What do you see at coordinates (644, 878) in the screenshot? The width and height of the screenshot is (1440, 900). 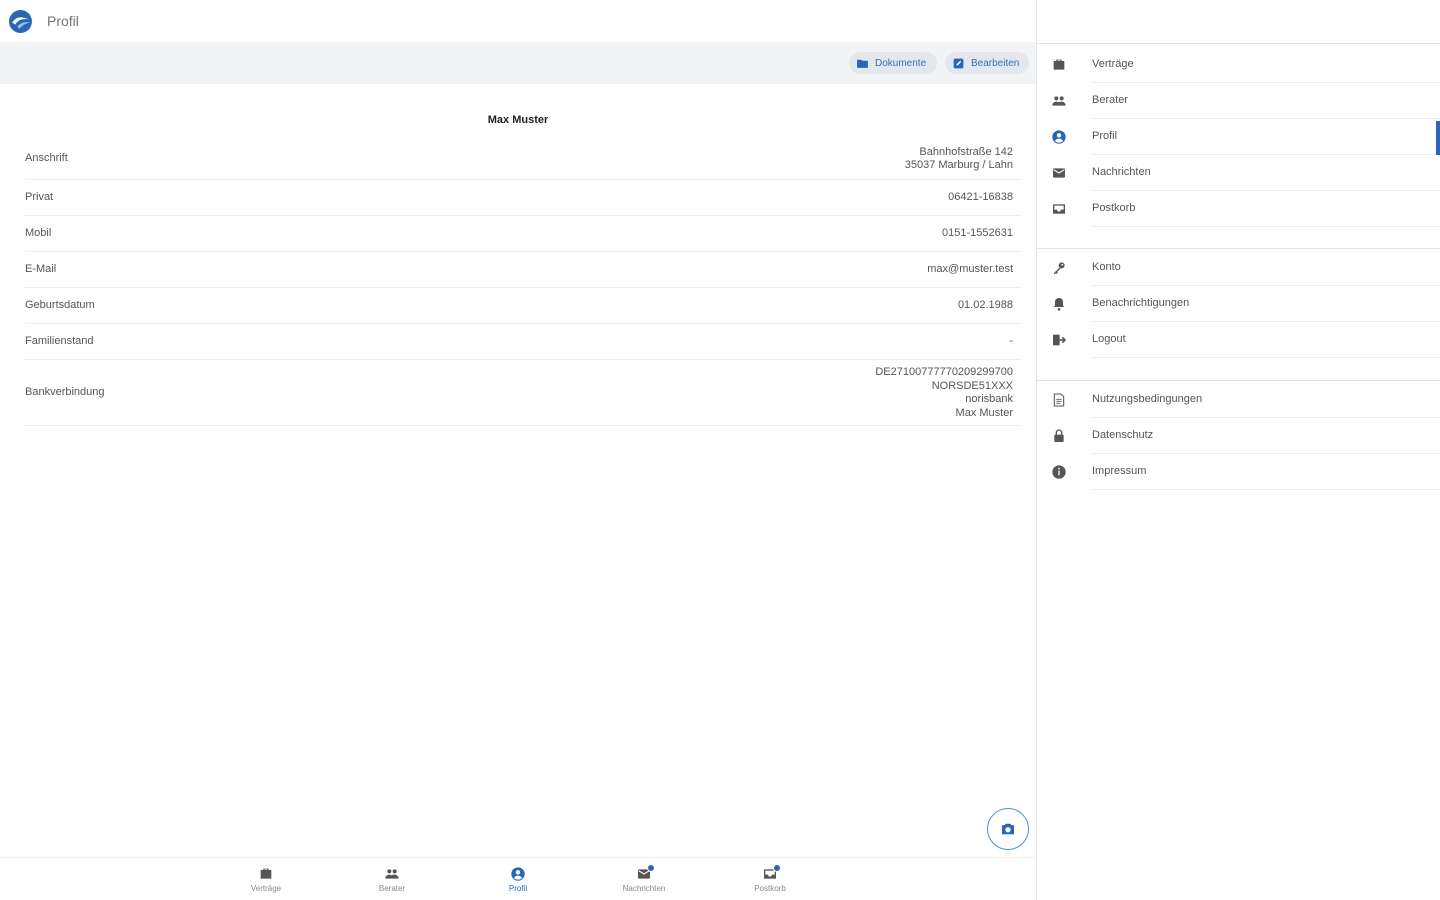 I see `bottom-nav-item: Nachrichten` at bounding box center [644, 878].